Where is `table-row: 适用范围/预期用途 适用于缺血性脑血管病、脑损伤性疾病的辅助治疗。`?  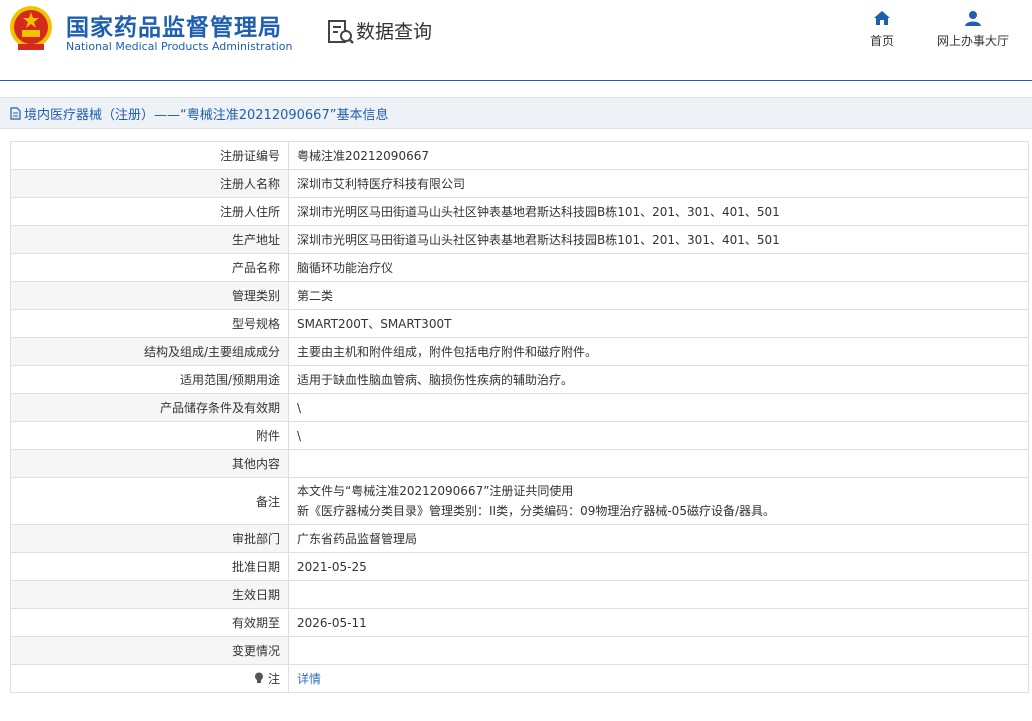
table-row: 适用范围/预期用途 适用于缺血性脑血管病、脑损伤性疾病的辅助治疗。 is located at coordinates (519, 379).